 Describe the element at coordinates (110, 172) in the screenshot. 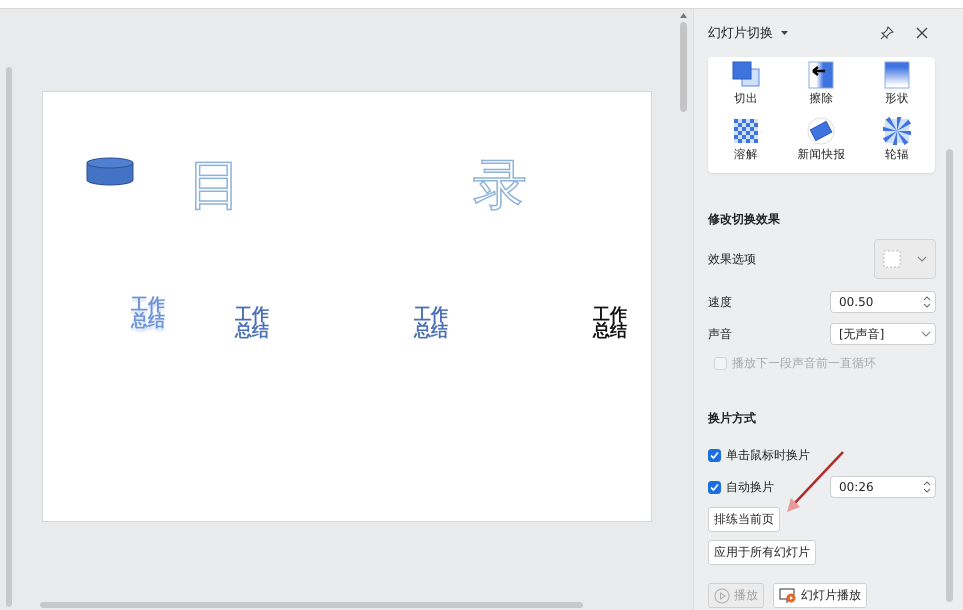

I see `cylinder-shape` at that location.